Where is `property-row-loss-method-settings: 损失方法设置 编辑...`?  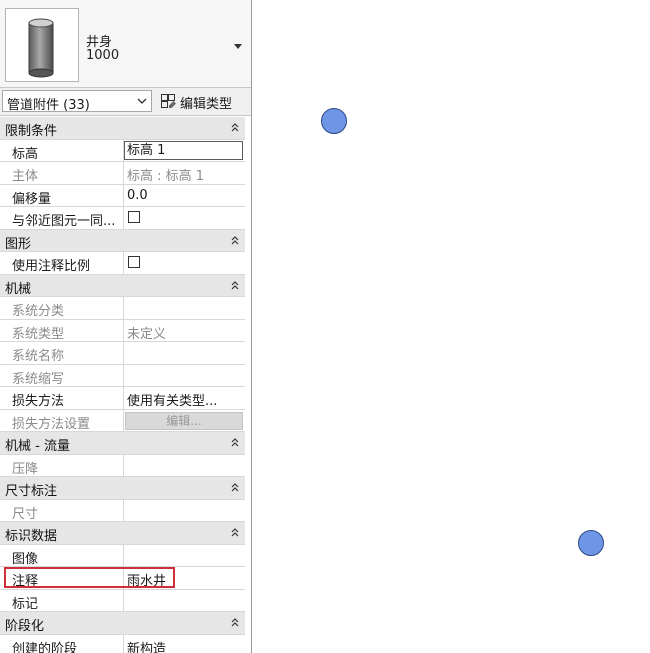
property-row-loss-method-settings: 损失方法设置 编辑... is located at coordinates (122, 420).